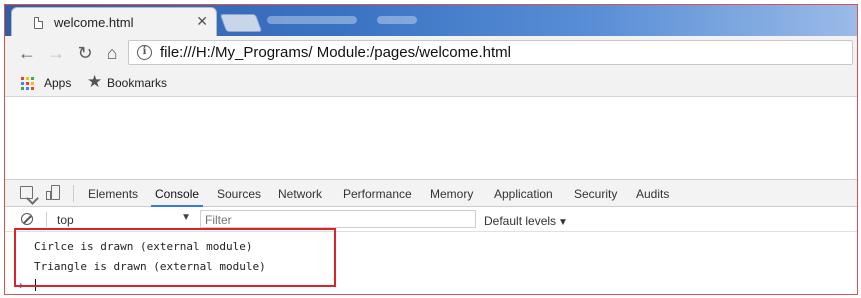 The width and height of the screenshot is (861, 298). What do you see at coordinates (94, 22) in the screenshot?
I see `tab-title: welcome.html` at bounding box center [94, 22].